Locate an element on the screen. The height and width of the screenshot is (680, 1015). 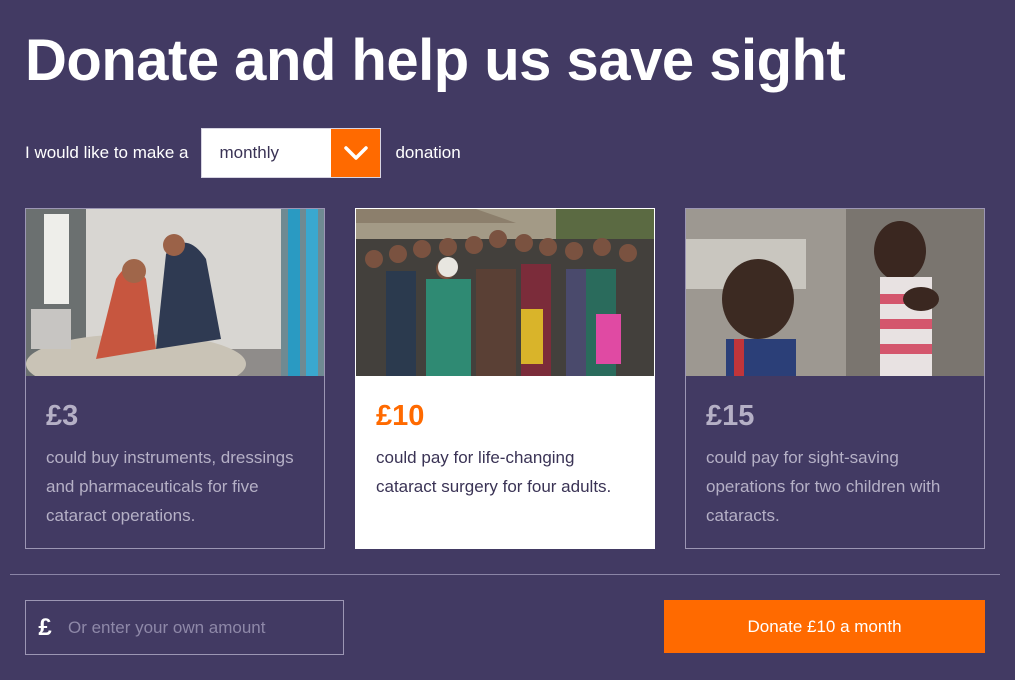
two-women-photo is located at coordinates (175, 292).